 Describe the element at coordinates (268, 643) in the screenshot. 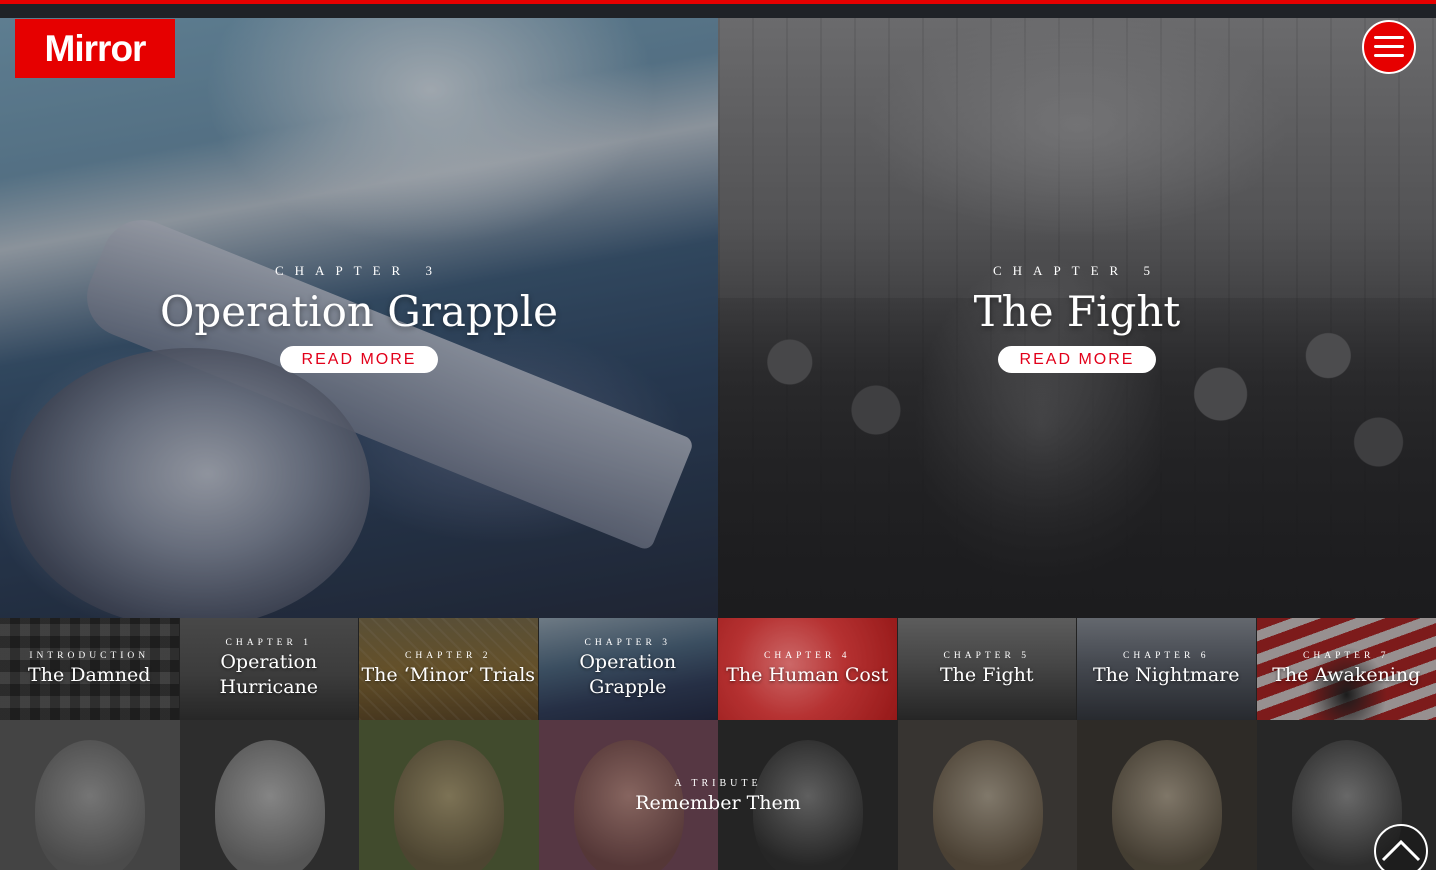

I see `chapter-kicker: CHAPTER 1` at that location.